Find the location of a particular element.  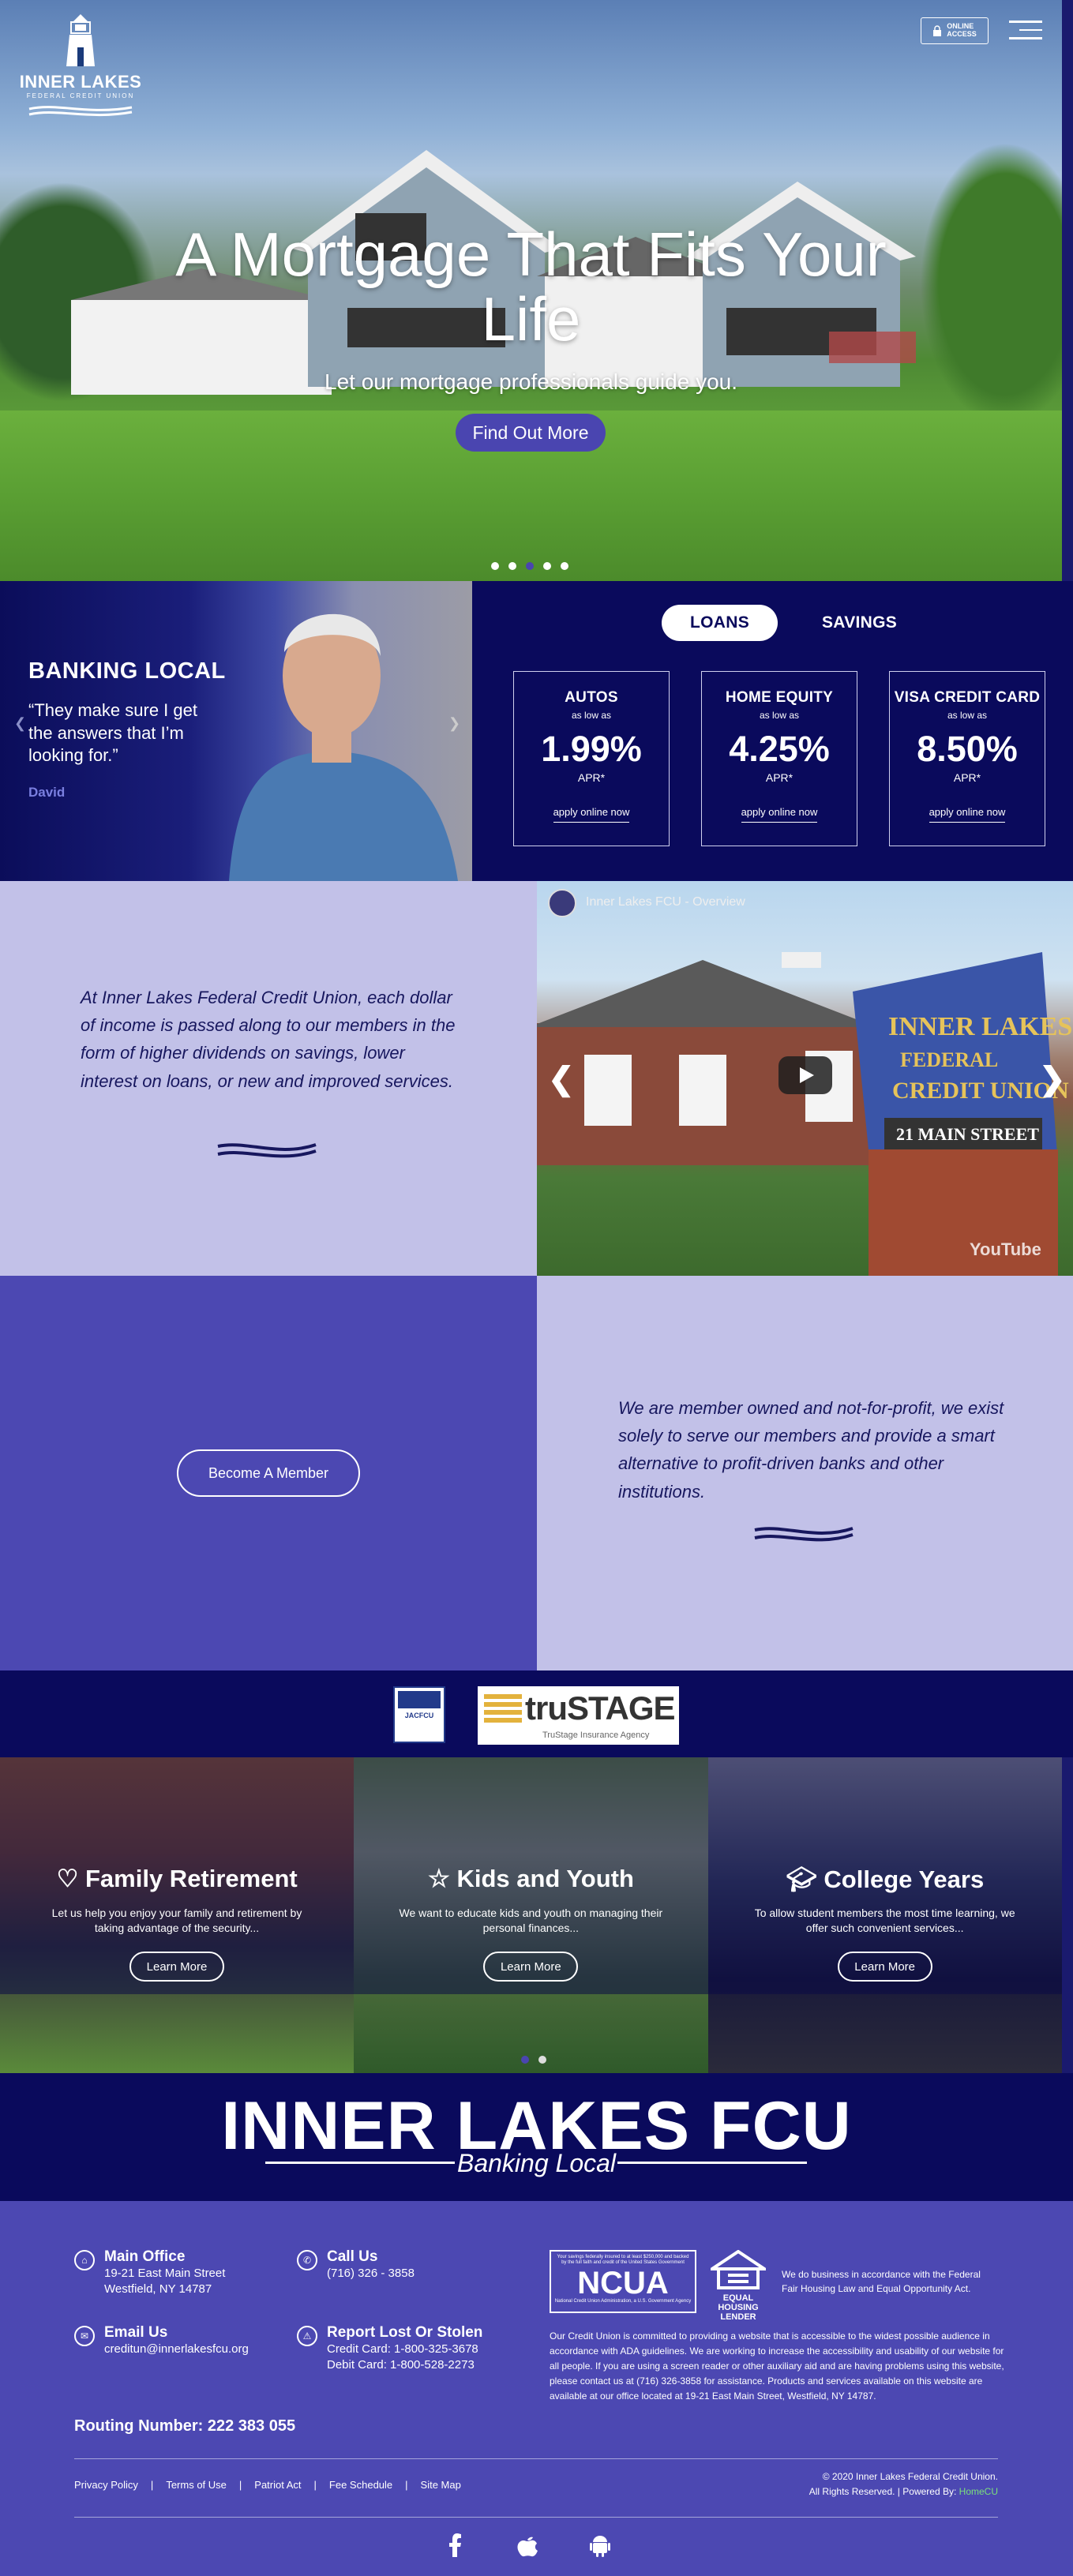

main-office-line1: 19-21 East Main Street is located at coordinates (165, 2273).